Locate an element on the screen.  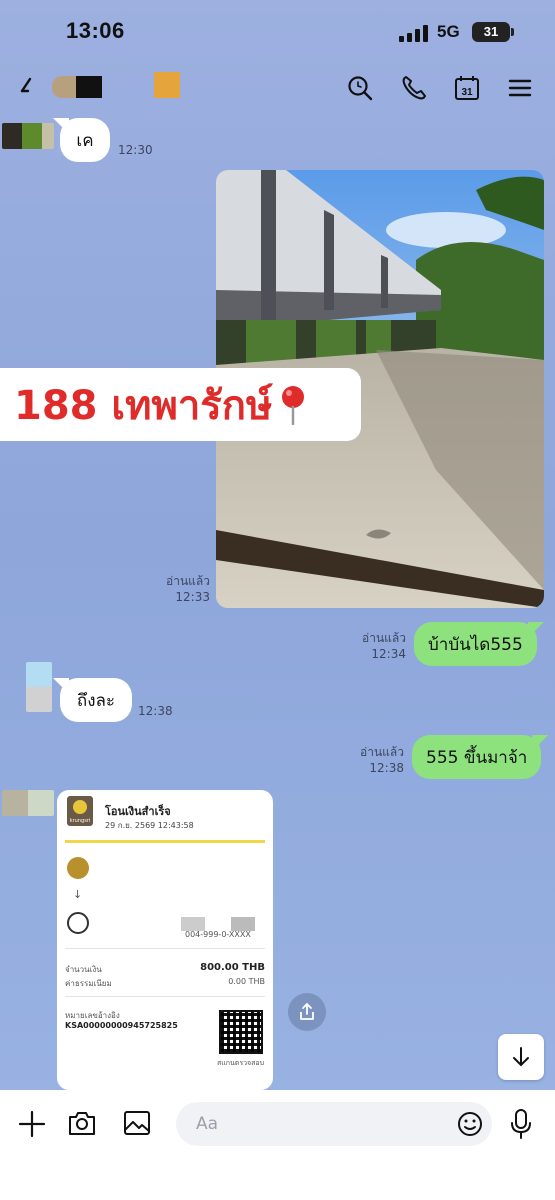
message-bubble-outgoing: บ้าบันได555 is located at coordinates (475, 644).